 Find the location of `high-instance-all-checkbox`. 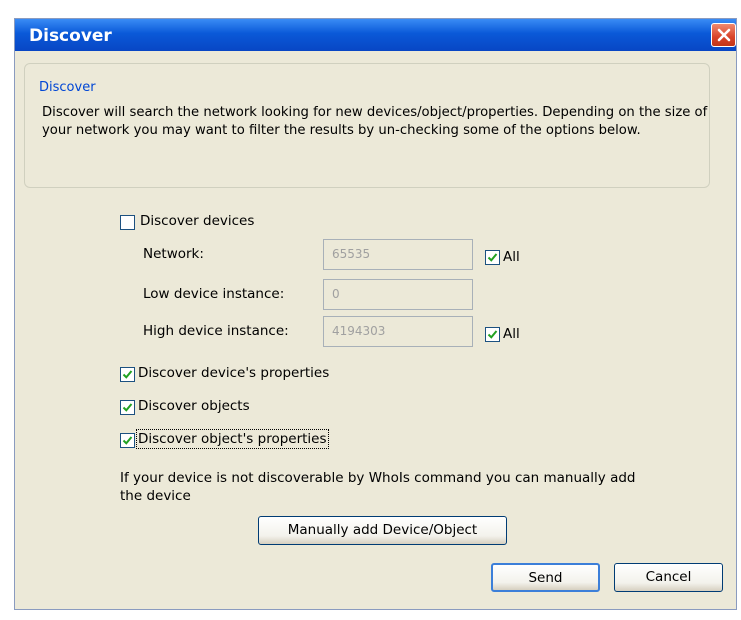

high-instance-all-checkbox is located at coordinates (492, 334).